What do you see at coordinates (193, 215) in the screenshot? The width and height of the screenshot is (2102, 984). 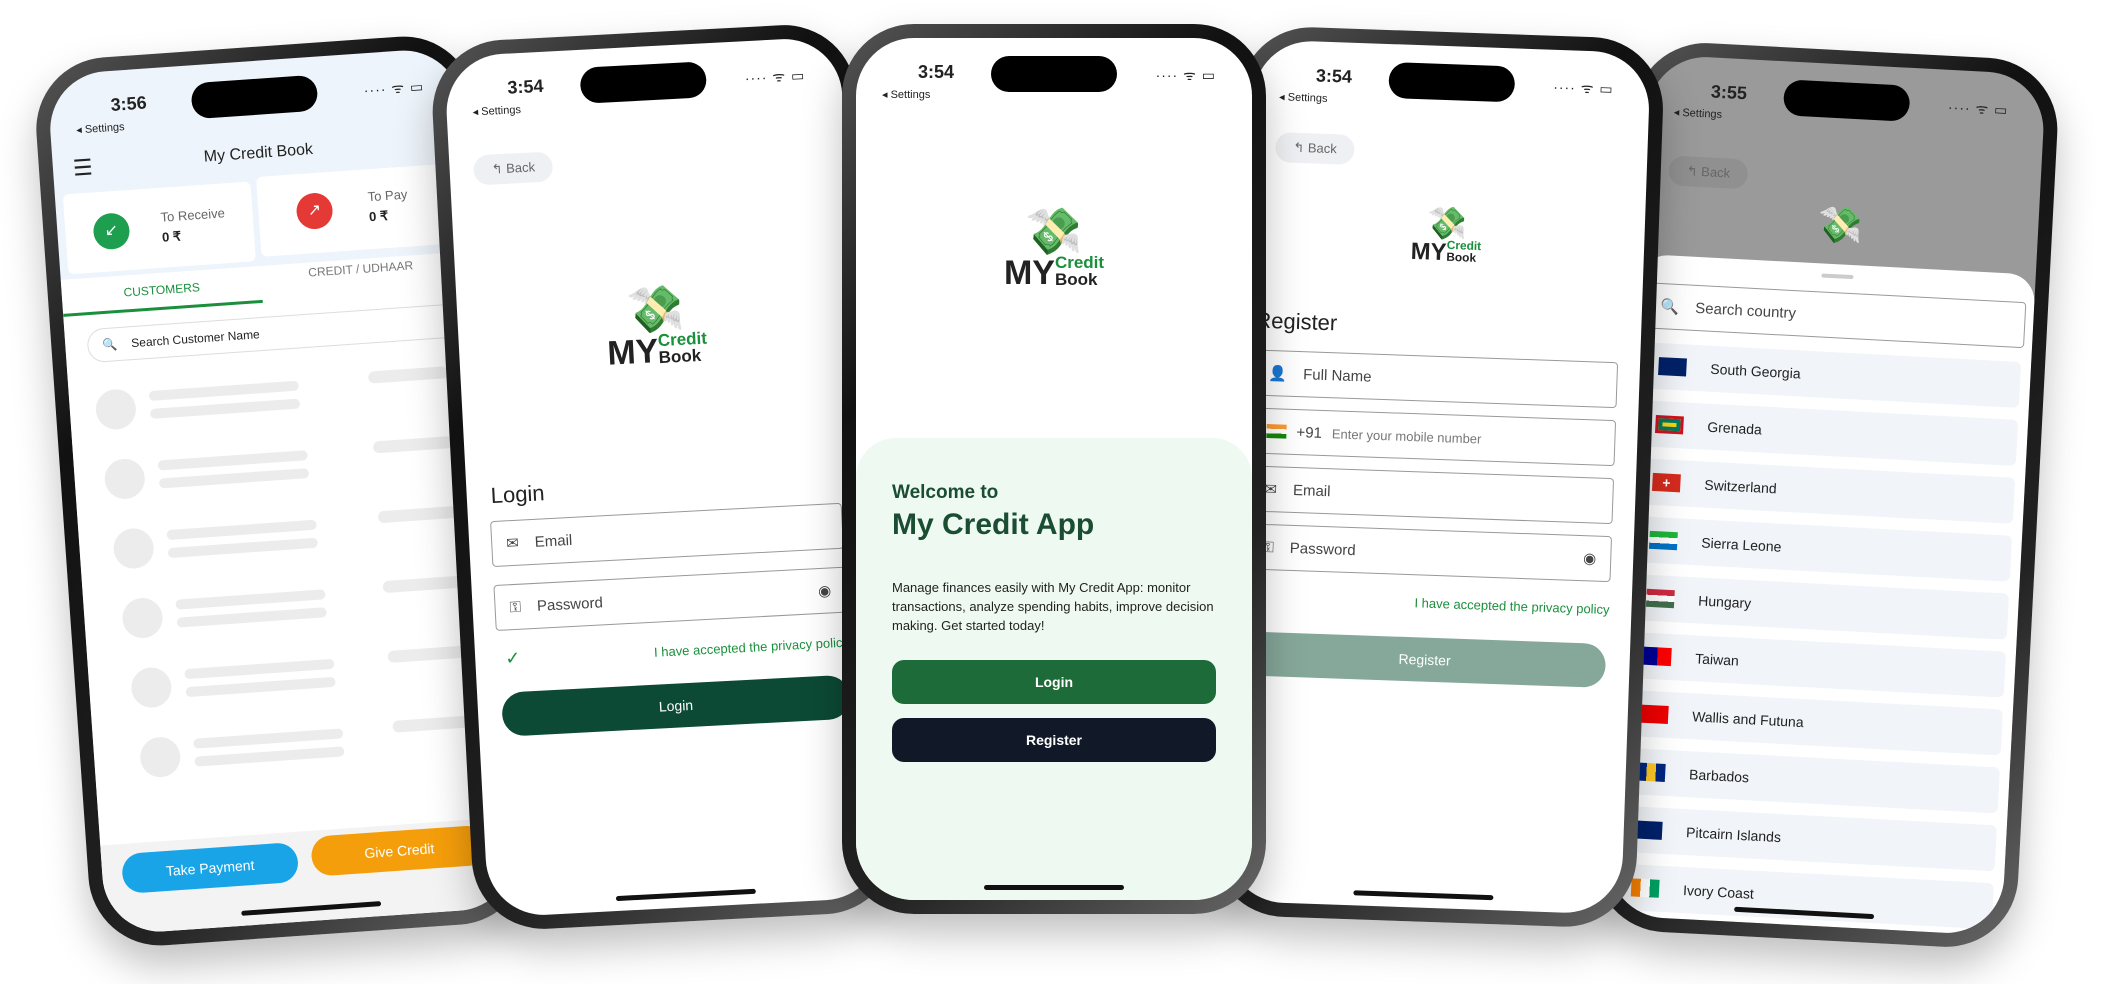 I see `receive-label: To Receive` at bounding box center [193, 215].